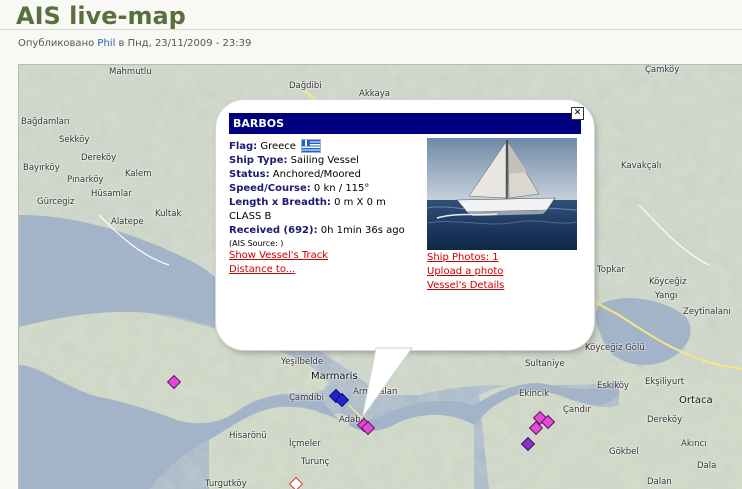 The image size is (742, 489). I want to click on place-label: Kalem, so click(138, 174).